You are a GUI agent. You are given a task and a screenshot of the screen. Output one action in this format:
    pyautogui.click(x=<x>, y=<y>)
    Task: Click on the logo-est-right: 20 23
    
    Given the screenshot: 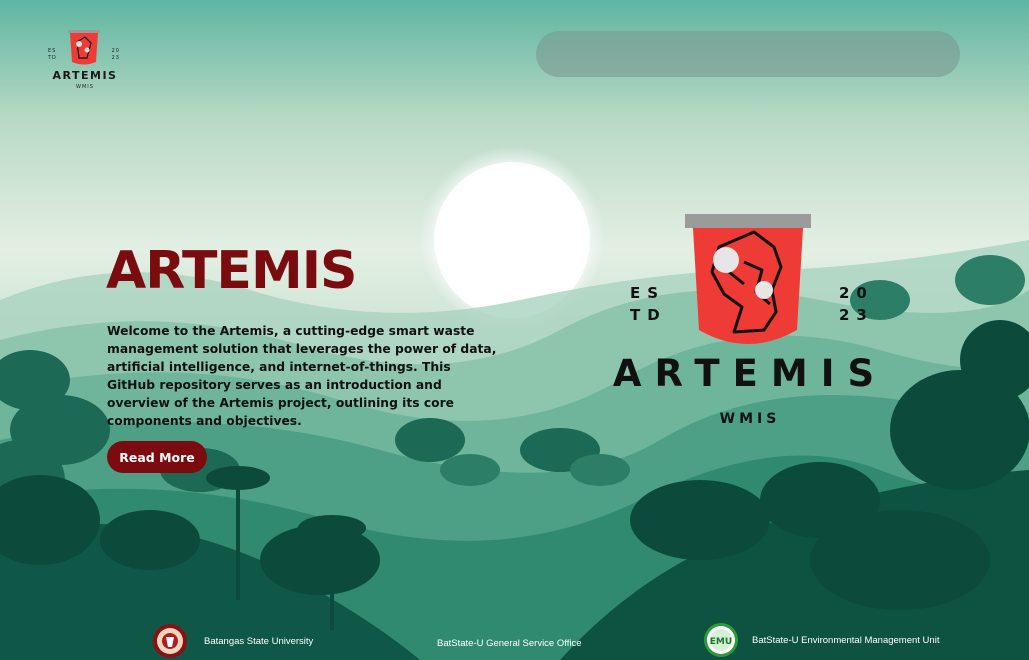 What is the action you would take?
    pyautogui.click(x=115, y=54)
    